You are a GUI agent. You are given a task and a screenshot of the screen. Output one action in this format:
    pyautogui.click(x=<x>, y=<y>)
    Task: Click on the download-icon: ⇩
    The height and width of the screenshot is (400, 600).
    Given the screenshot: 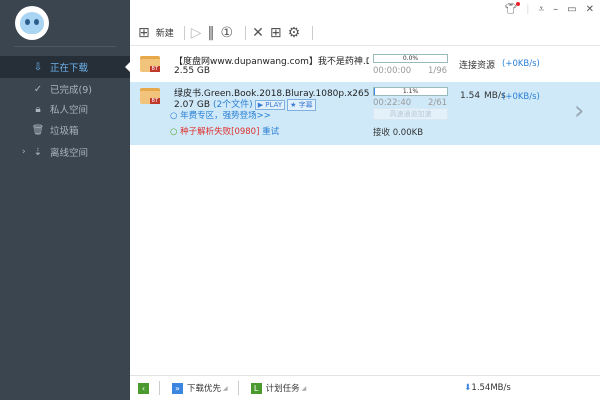 What is the action you would take?
    pyautogui.click(x=38, y=67)
    